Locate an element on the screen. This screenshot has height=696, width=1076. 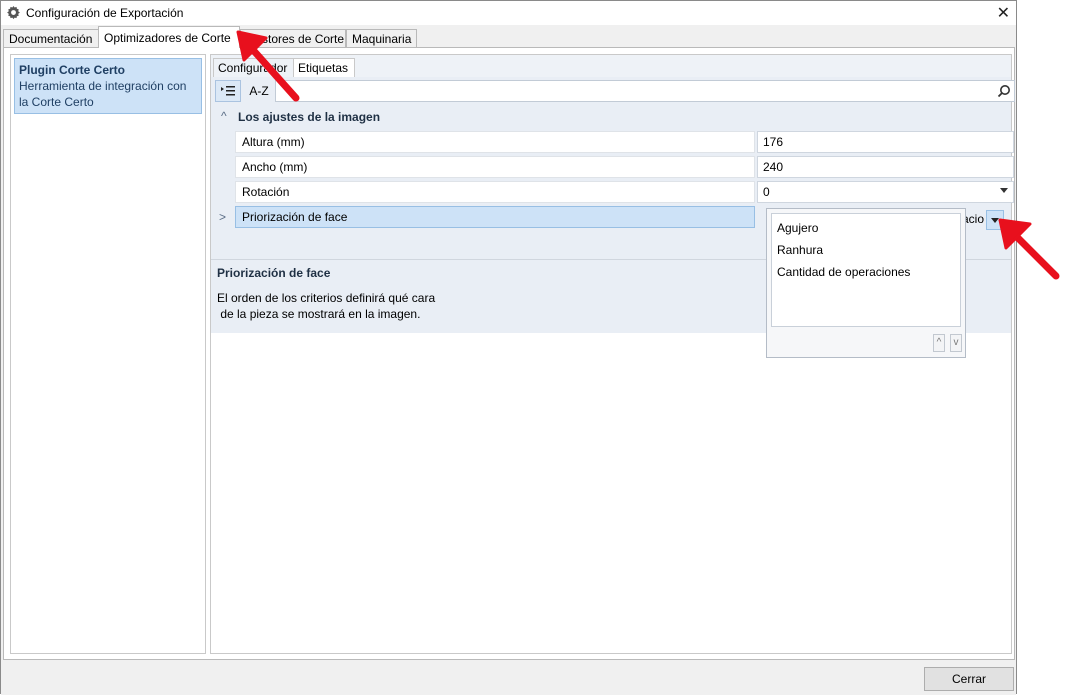
category-image-settings: ^ Los ajustes de la imagen is located at coordinates (611, 117).